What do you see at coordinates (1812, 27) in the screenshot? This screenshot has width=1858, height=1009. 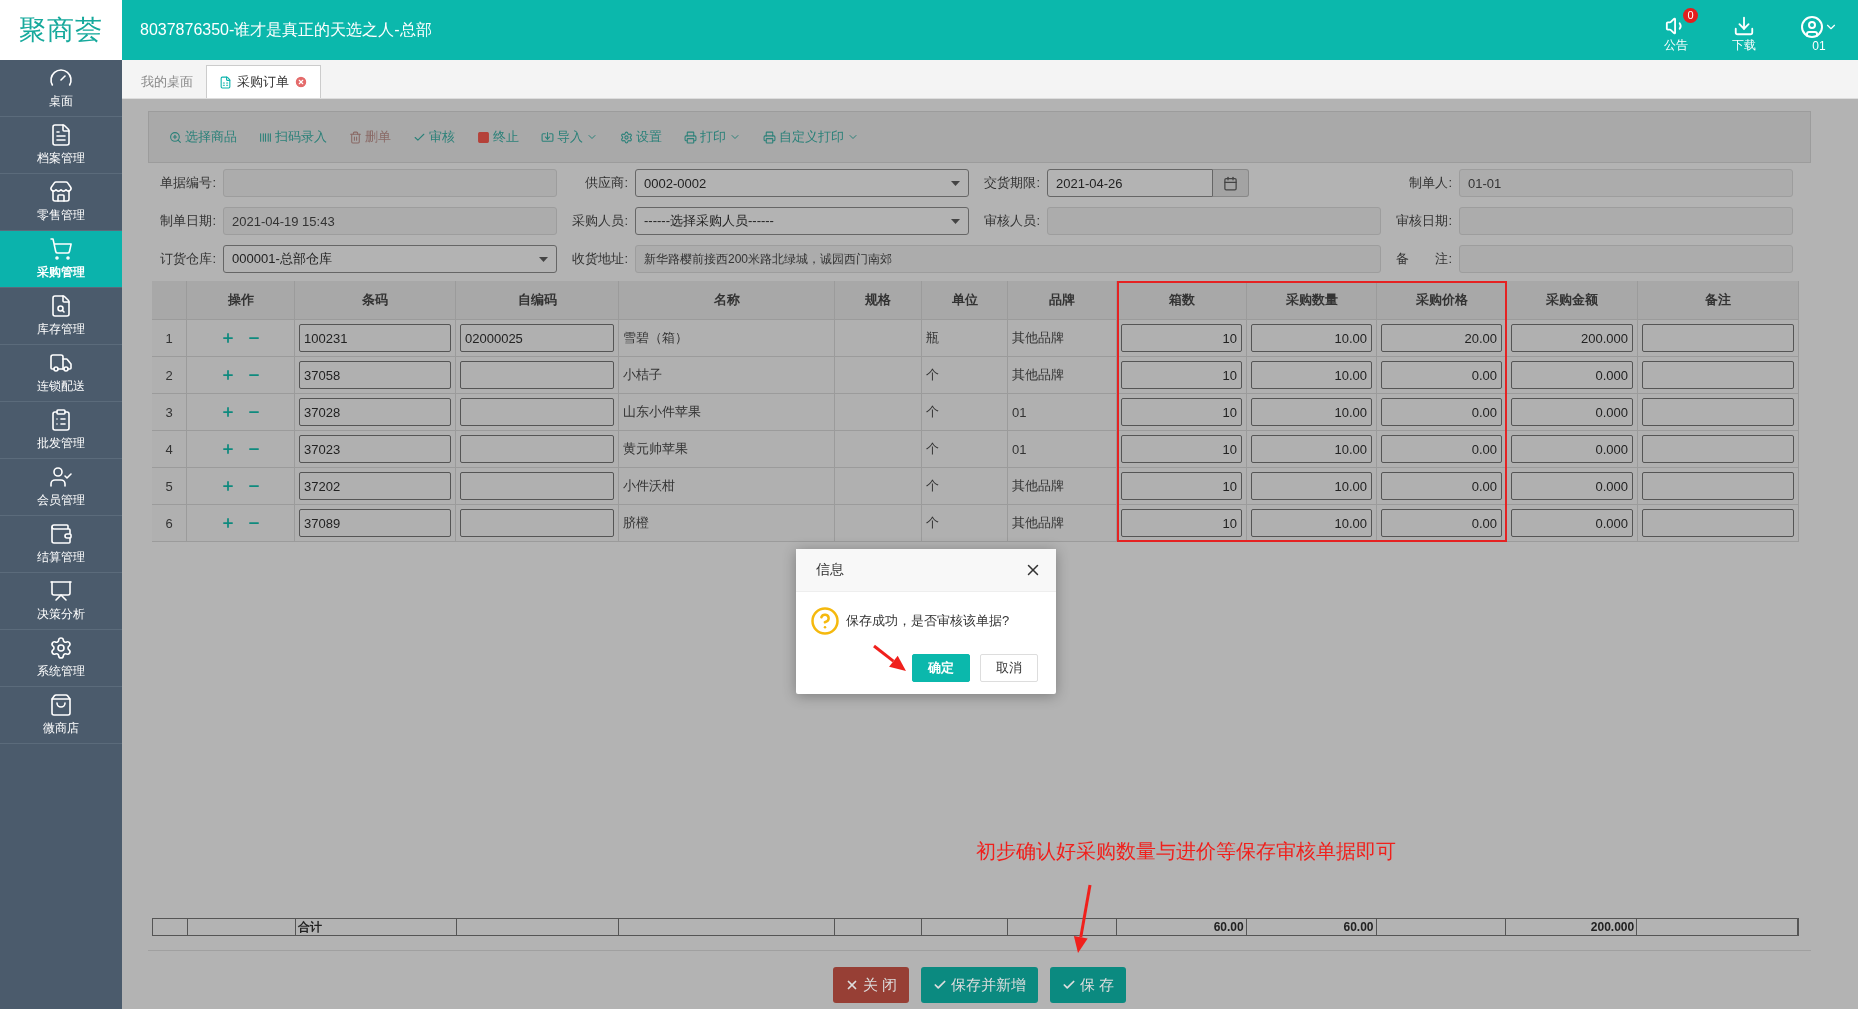 I see `avatar-icon` at bounding box center [1812, 27].